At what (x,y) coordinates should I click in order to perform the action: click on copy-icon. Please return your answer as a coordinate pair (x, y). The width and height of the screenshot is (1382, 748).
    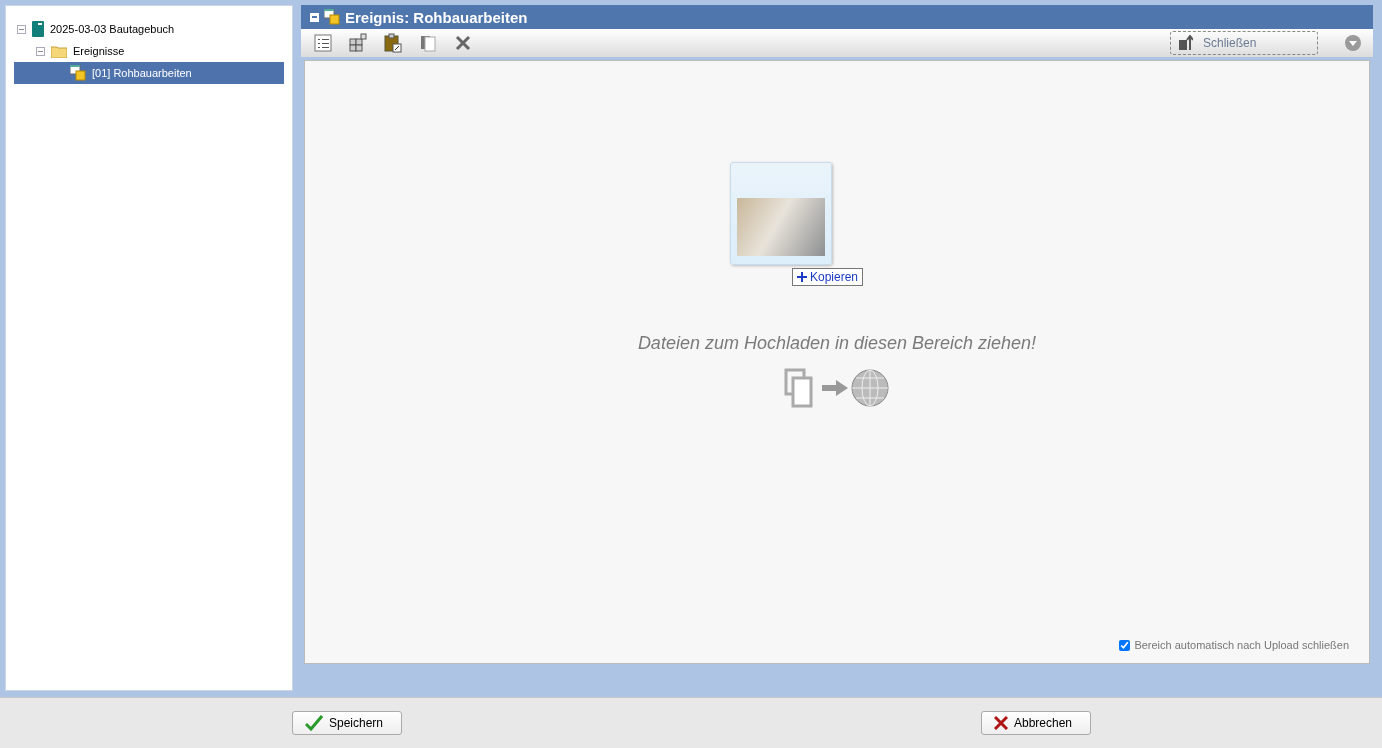
    Looking at the image, I should click on (428, 43).